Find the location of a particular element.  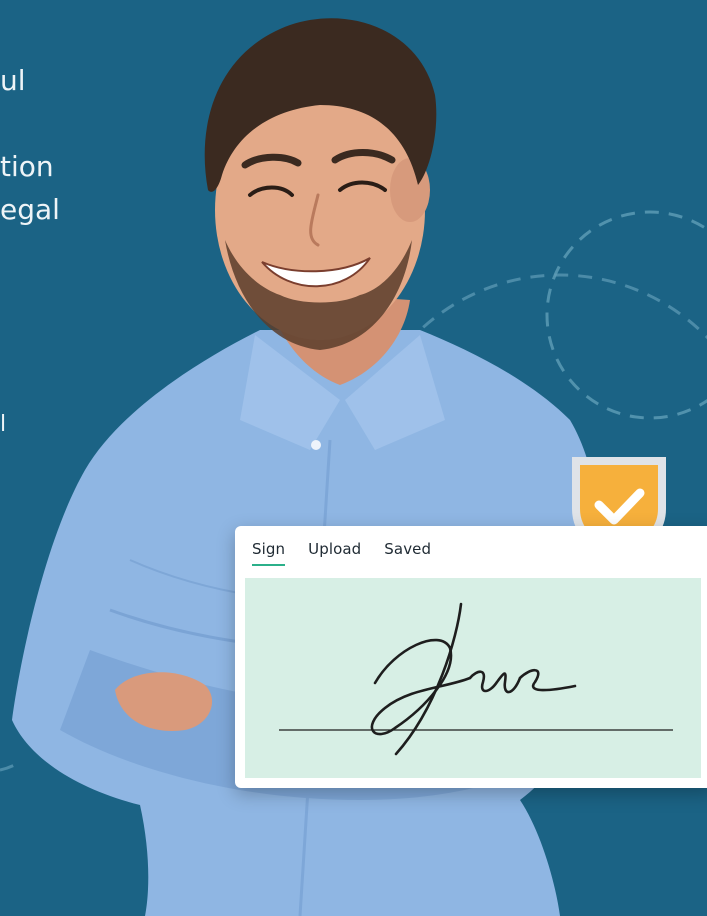

tab-sign: Sign is located at coordinates (269, 553).